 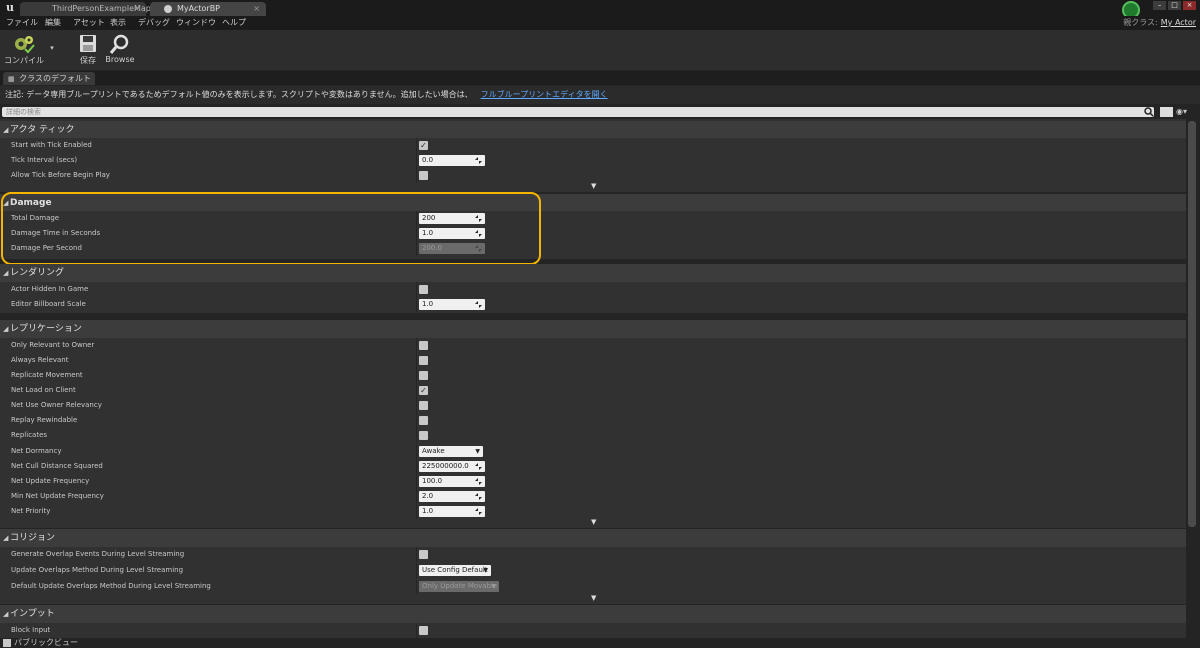 I want to click on property-row: Allow Tick Before Begin Play, so click(x=593, y=175).